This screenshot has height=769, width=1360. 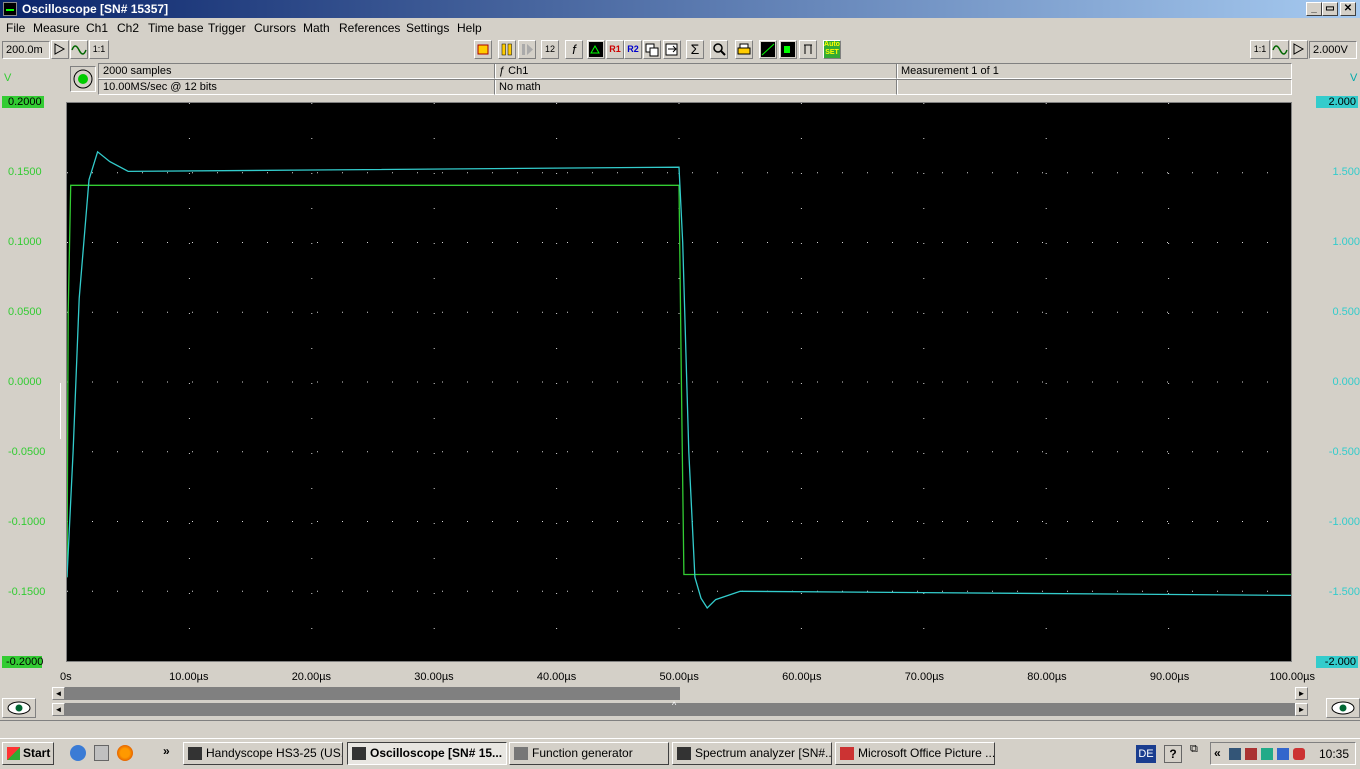 I want to click on x-tick: 90.00µs, so click(x=1169, y=677).